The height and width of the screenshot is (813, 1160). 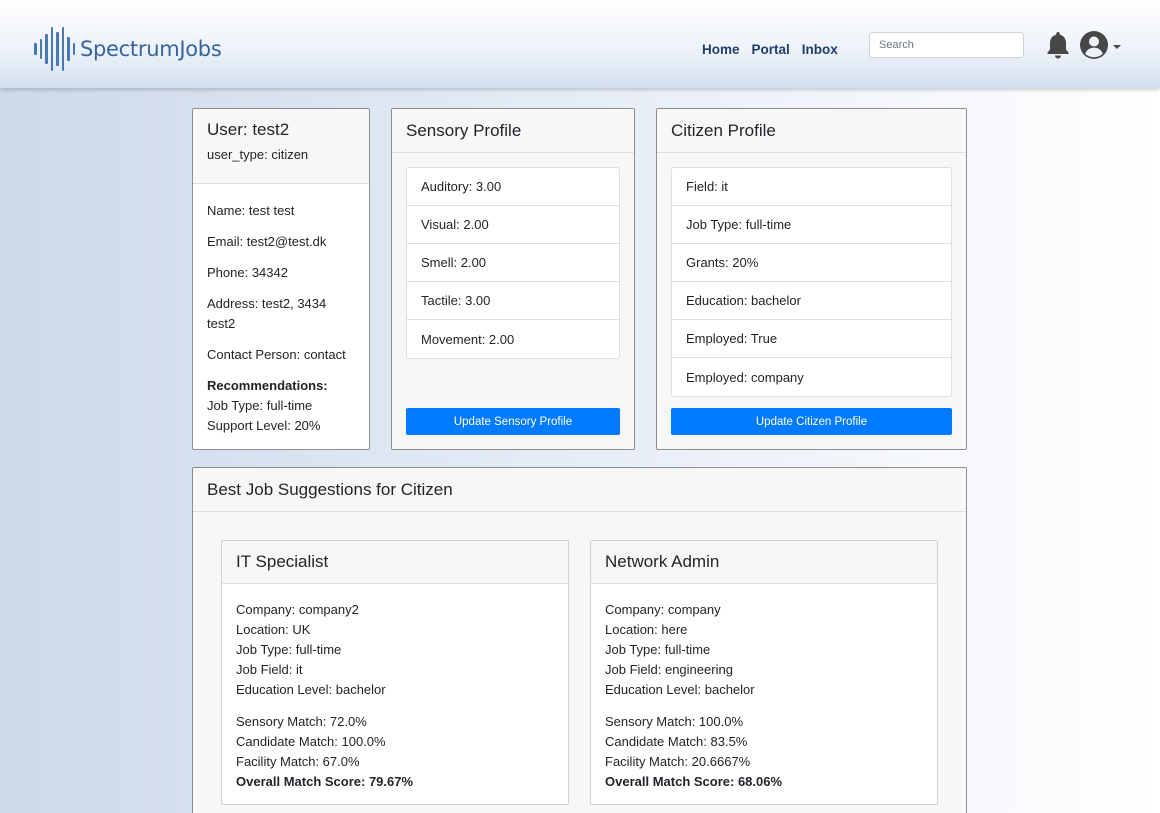 I want to click on job-facility-match: Facility Match: 67.0%, so click(x=298, y=761).